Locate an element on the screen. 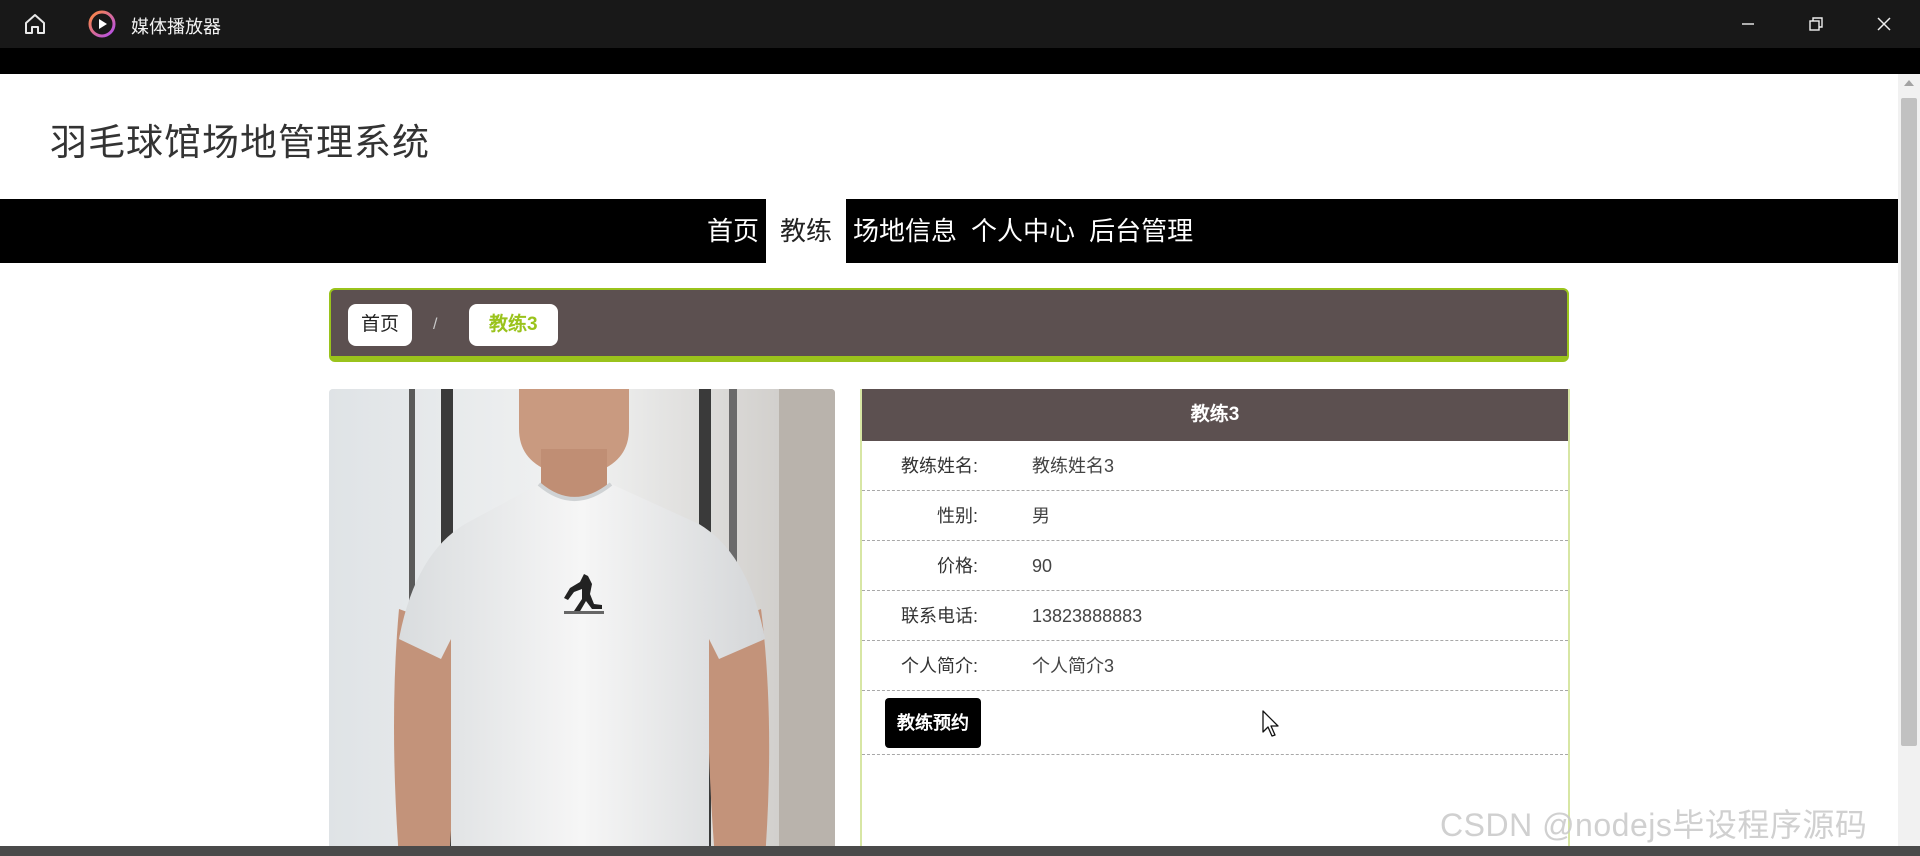  home-icon is located at coordinates (35, 24).